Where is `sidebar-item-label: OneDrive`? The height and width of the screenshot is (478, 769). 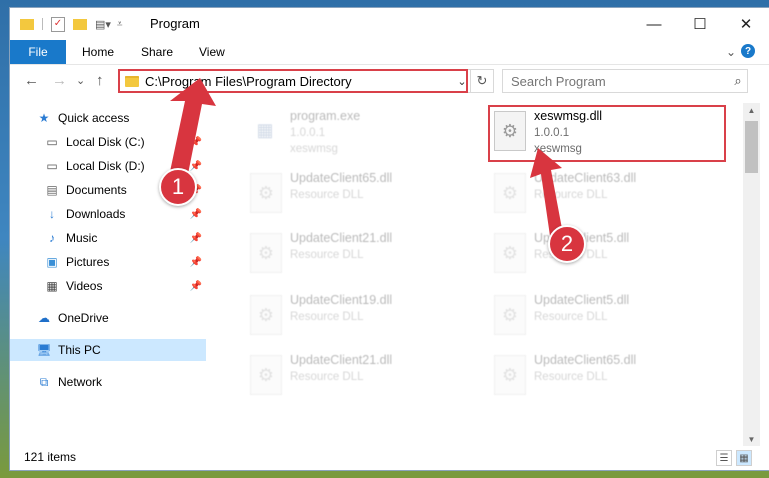
sidebar-item-label: OneDrive is located at coordinates (83, 318).